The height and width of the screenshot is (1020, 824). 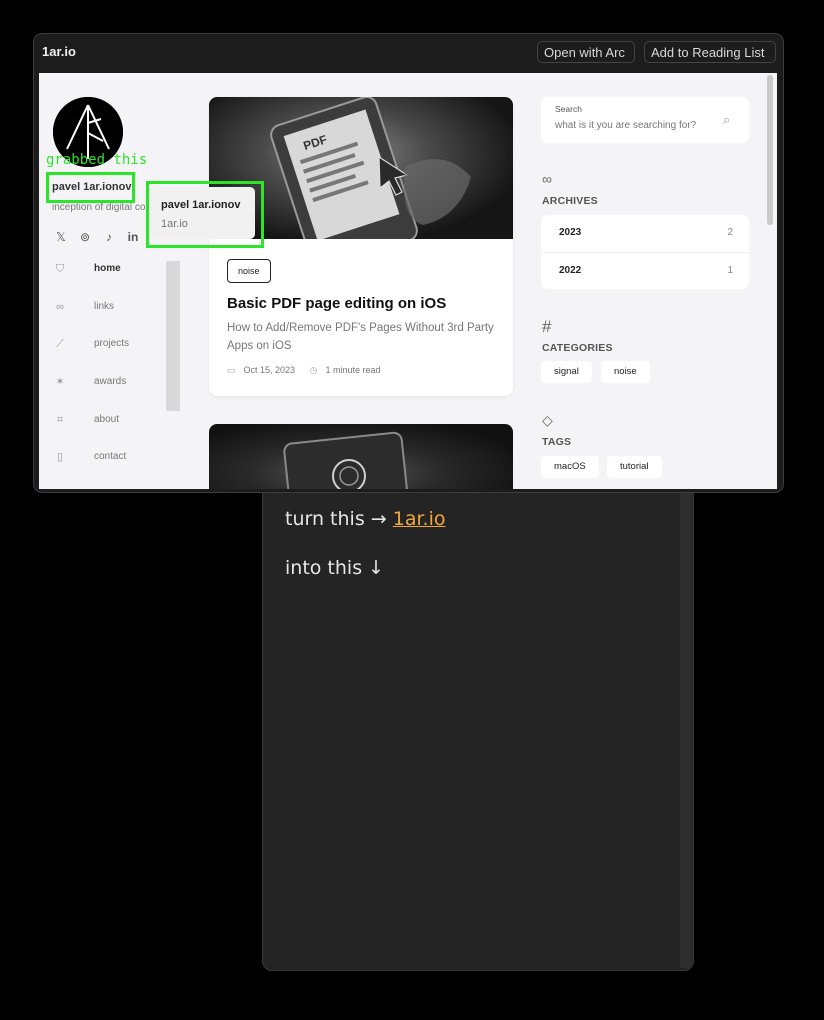 What do you see at coordinates (645, 271) in the screenshot?
I see `archive-row-2022: 2022 1` at bounding box center [645, 271].